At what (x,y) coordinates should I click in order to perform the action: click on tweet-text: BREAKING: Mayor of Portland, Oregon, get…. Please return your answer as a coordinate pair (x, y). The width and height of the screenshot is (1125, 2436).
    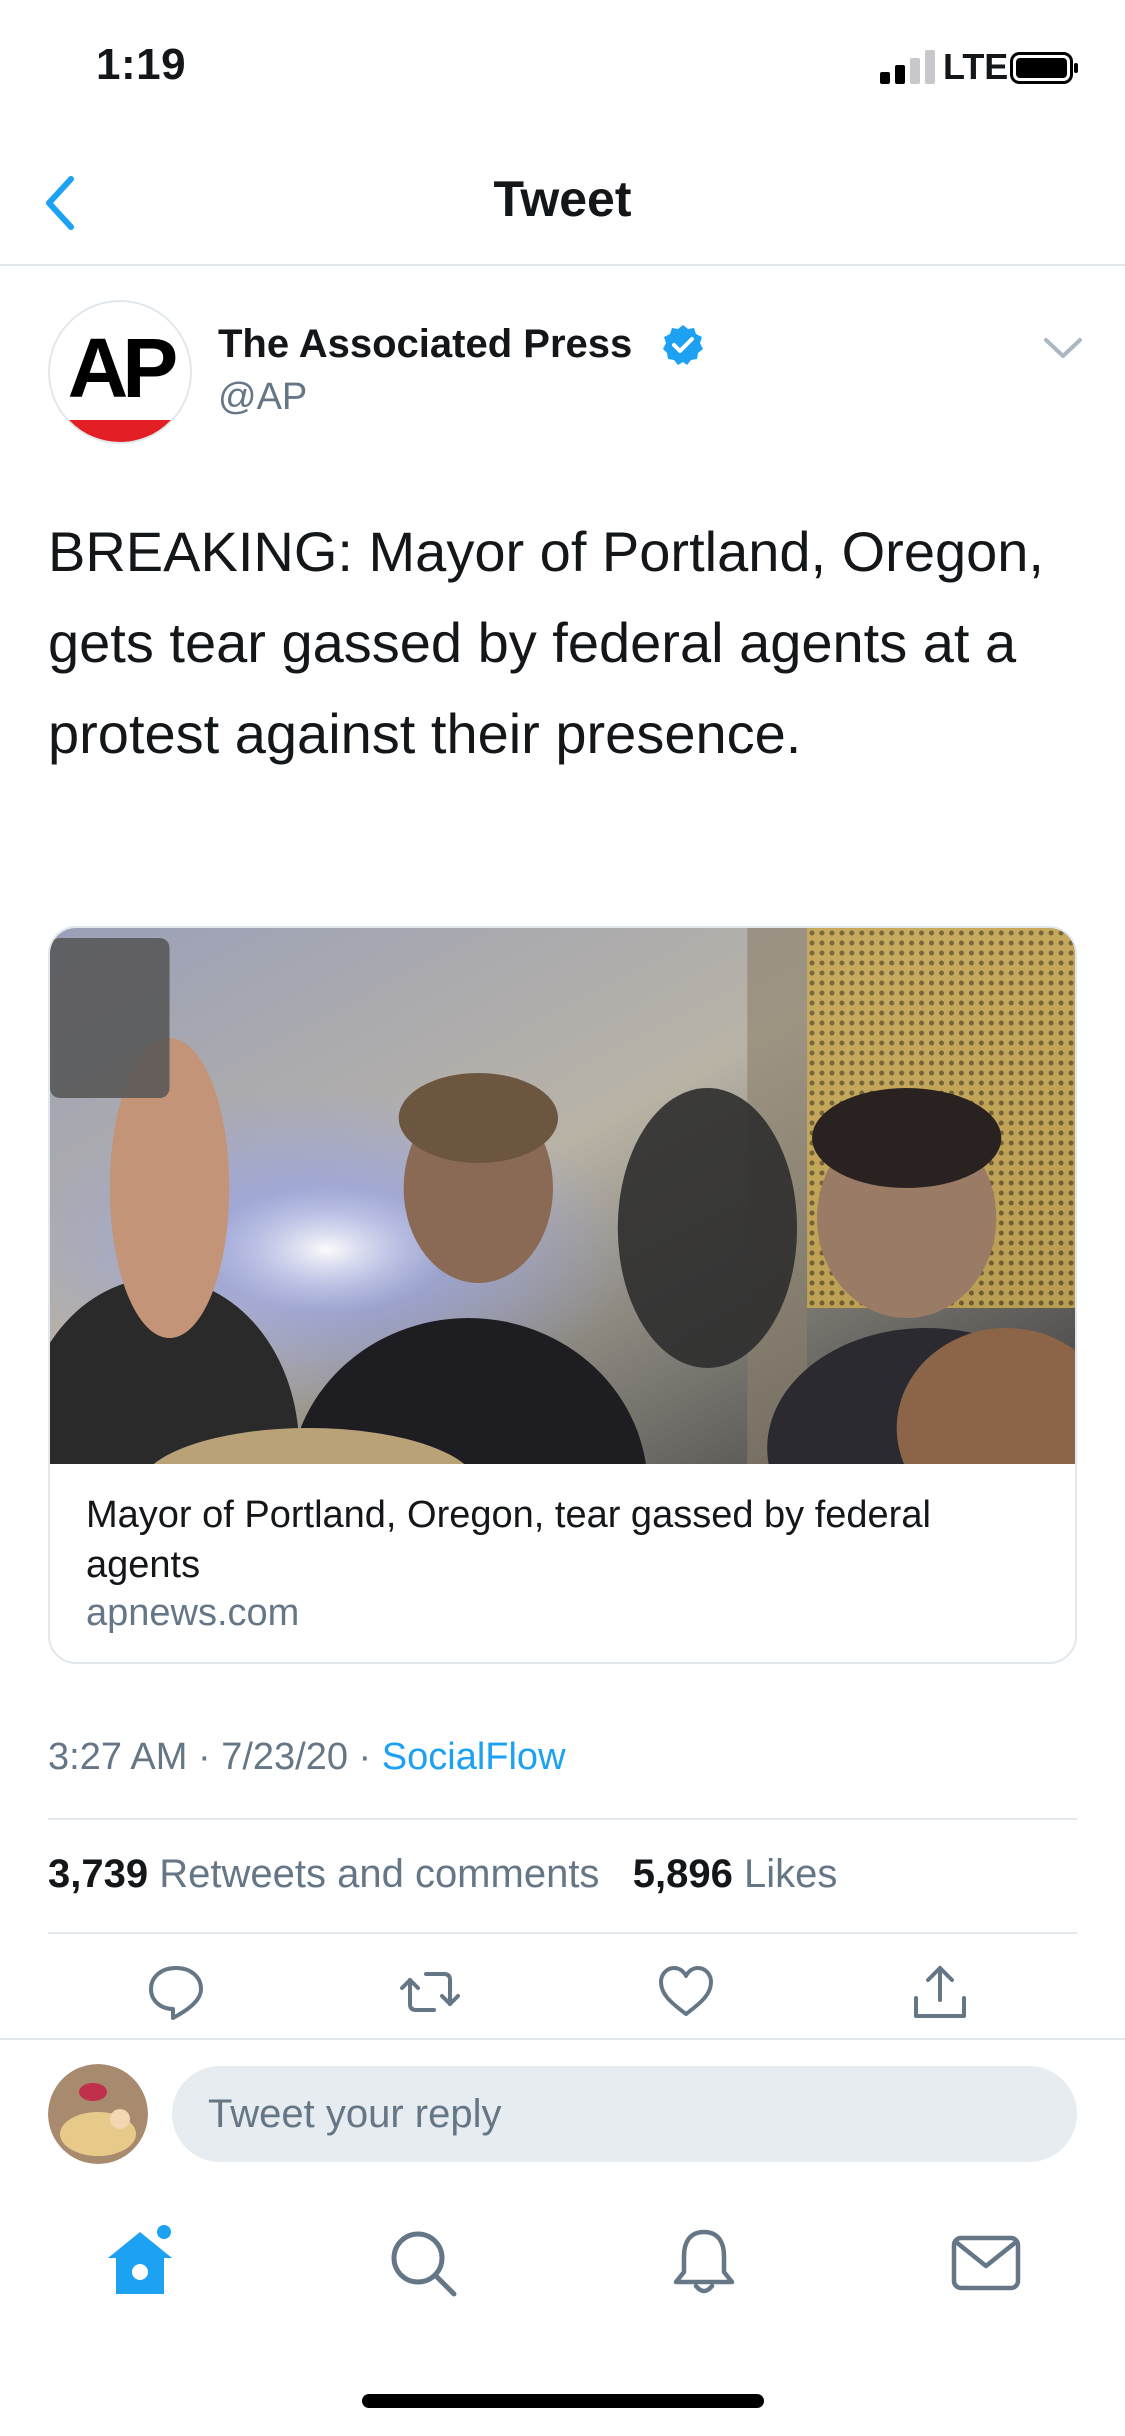
    Looking at the image, I should click on (546, 642).